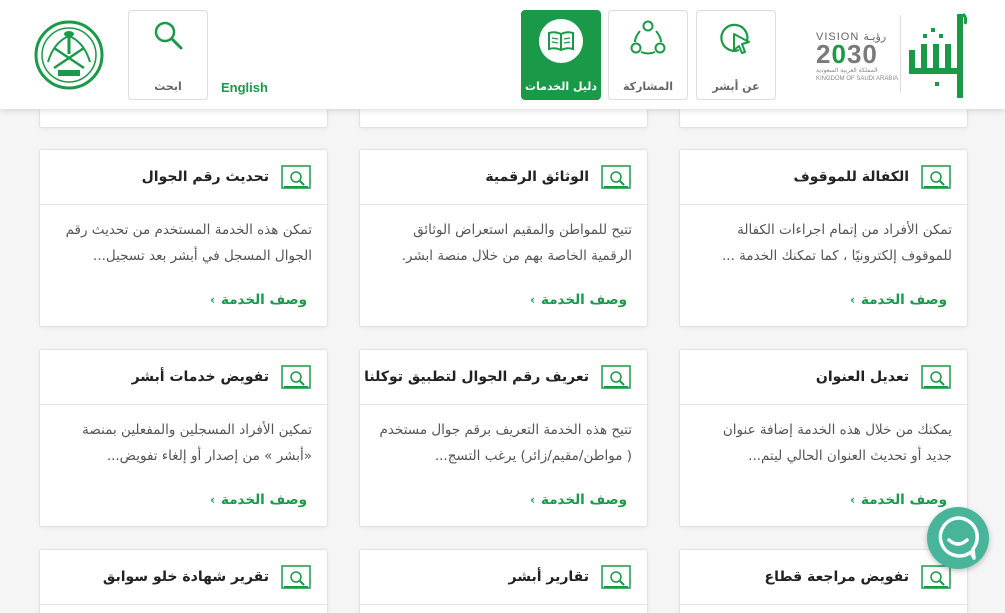  What do you see at coordinates (736, 55) in the screenshot?
I see `nav-about-absher: عن أبشر` at bounding box center [736, 55].